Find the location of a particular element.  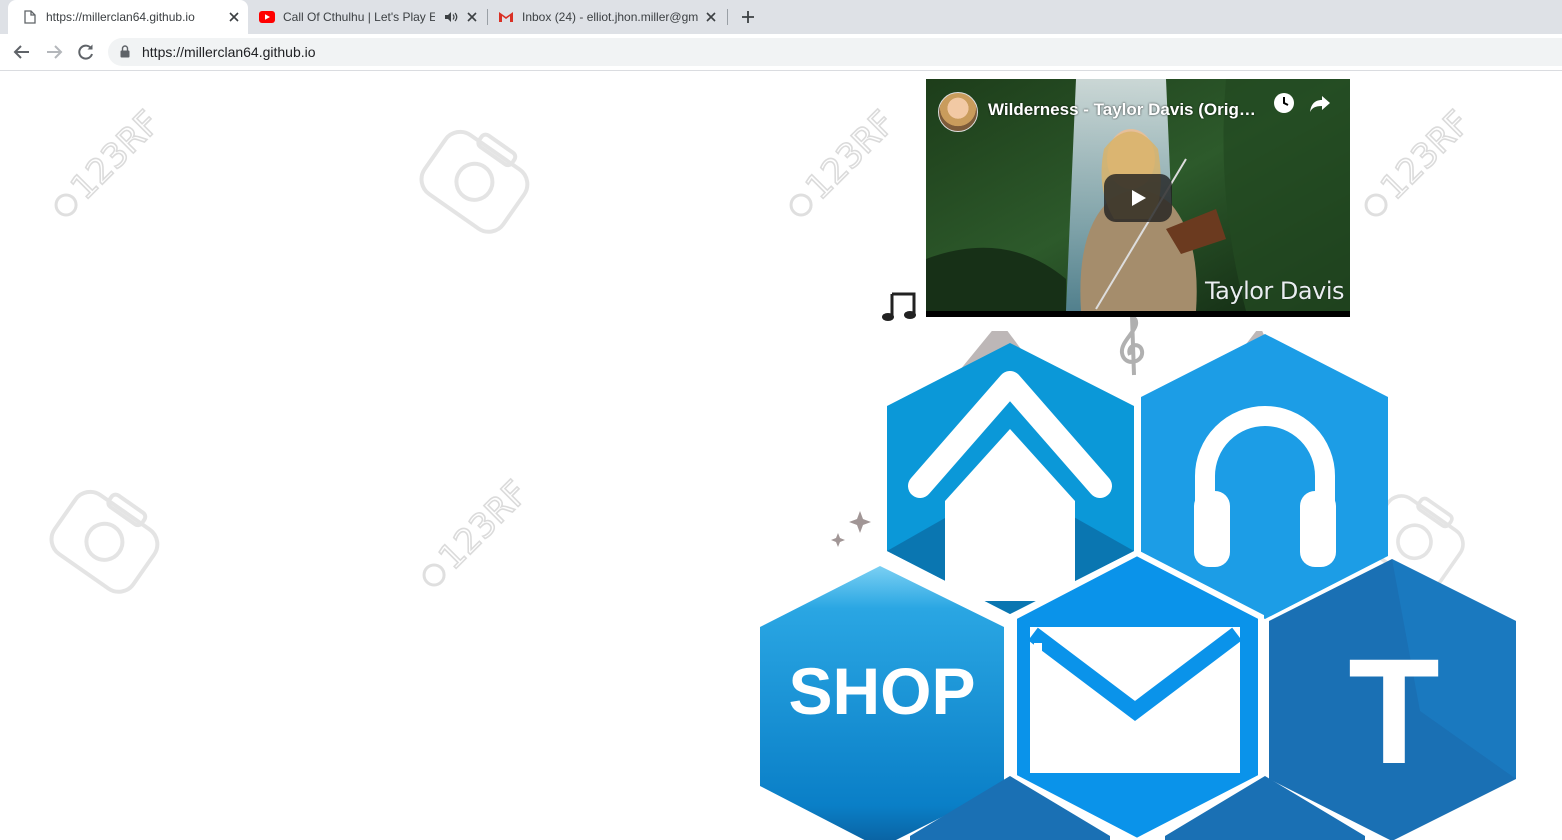

text-letter: T is located at coordinates (1394, 711).